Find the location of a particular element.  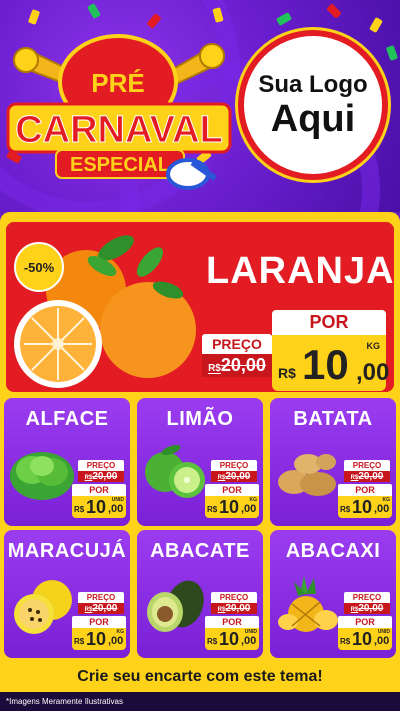

product-card-limao: LIMÃO PREÇO R$20,00 POR R$ 10 ,00 KG is located at coordinates (200, 462).